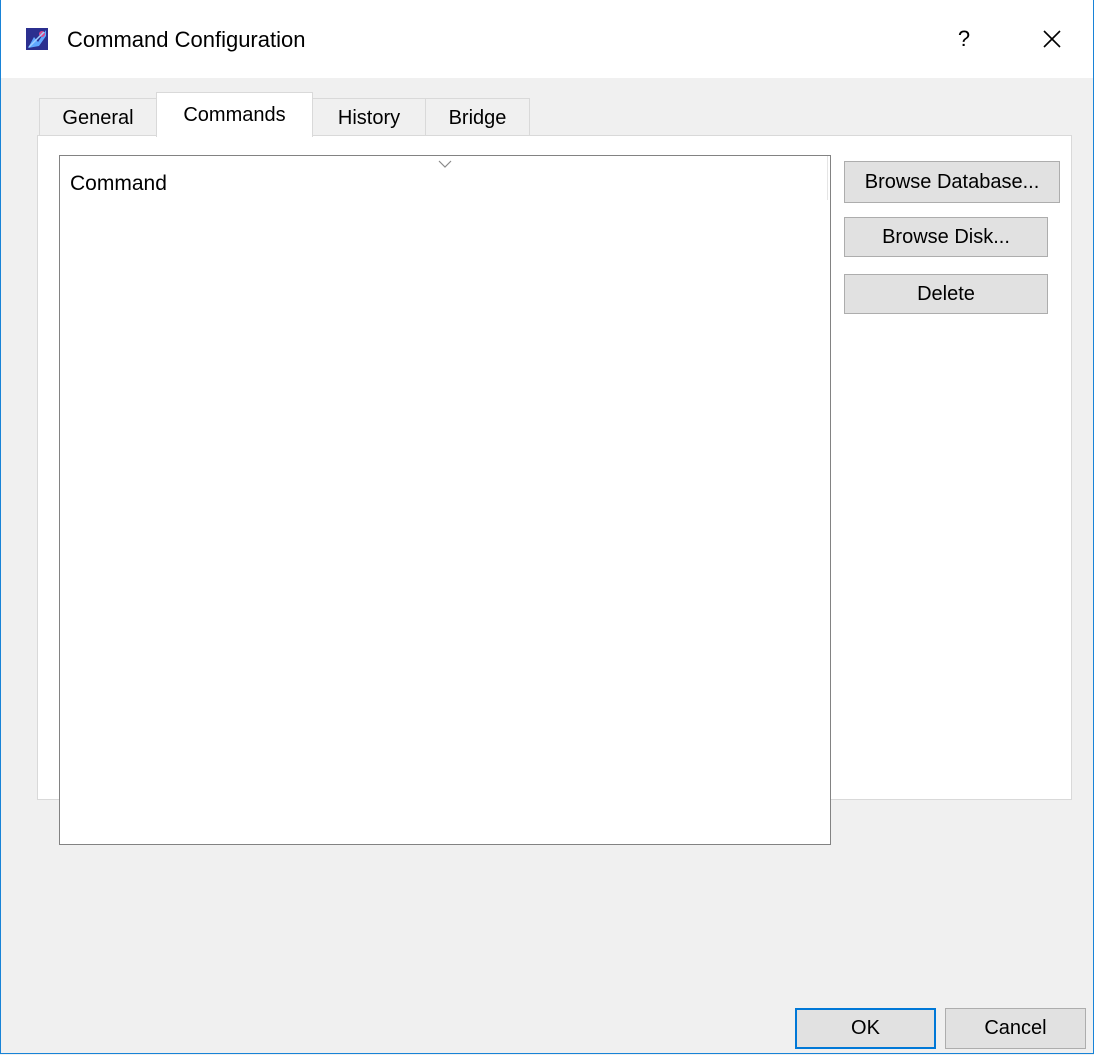 This screenshot has height=1055, width=1094. I want to click on app-icon, so click(37, 39).